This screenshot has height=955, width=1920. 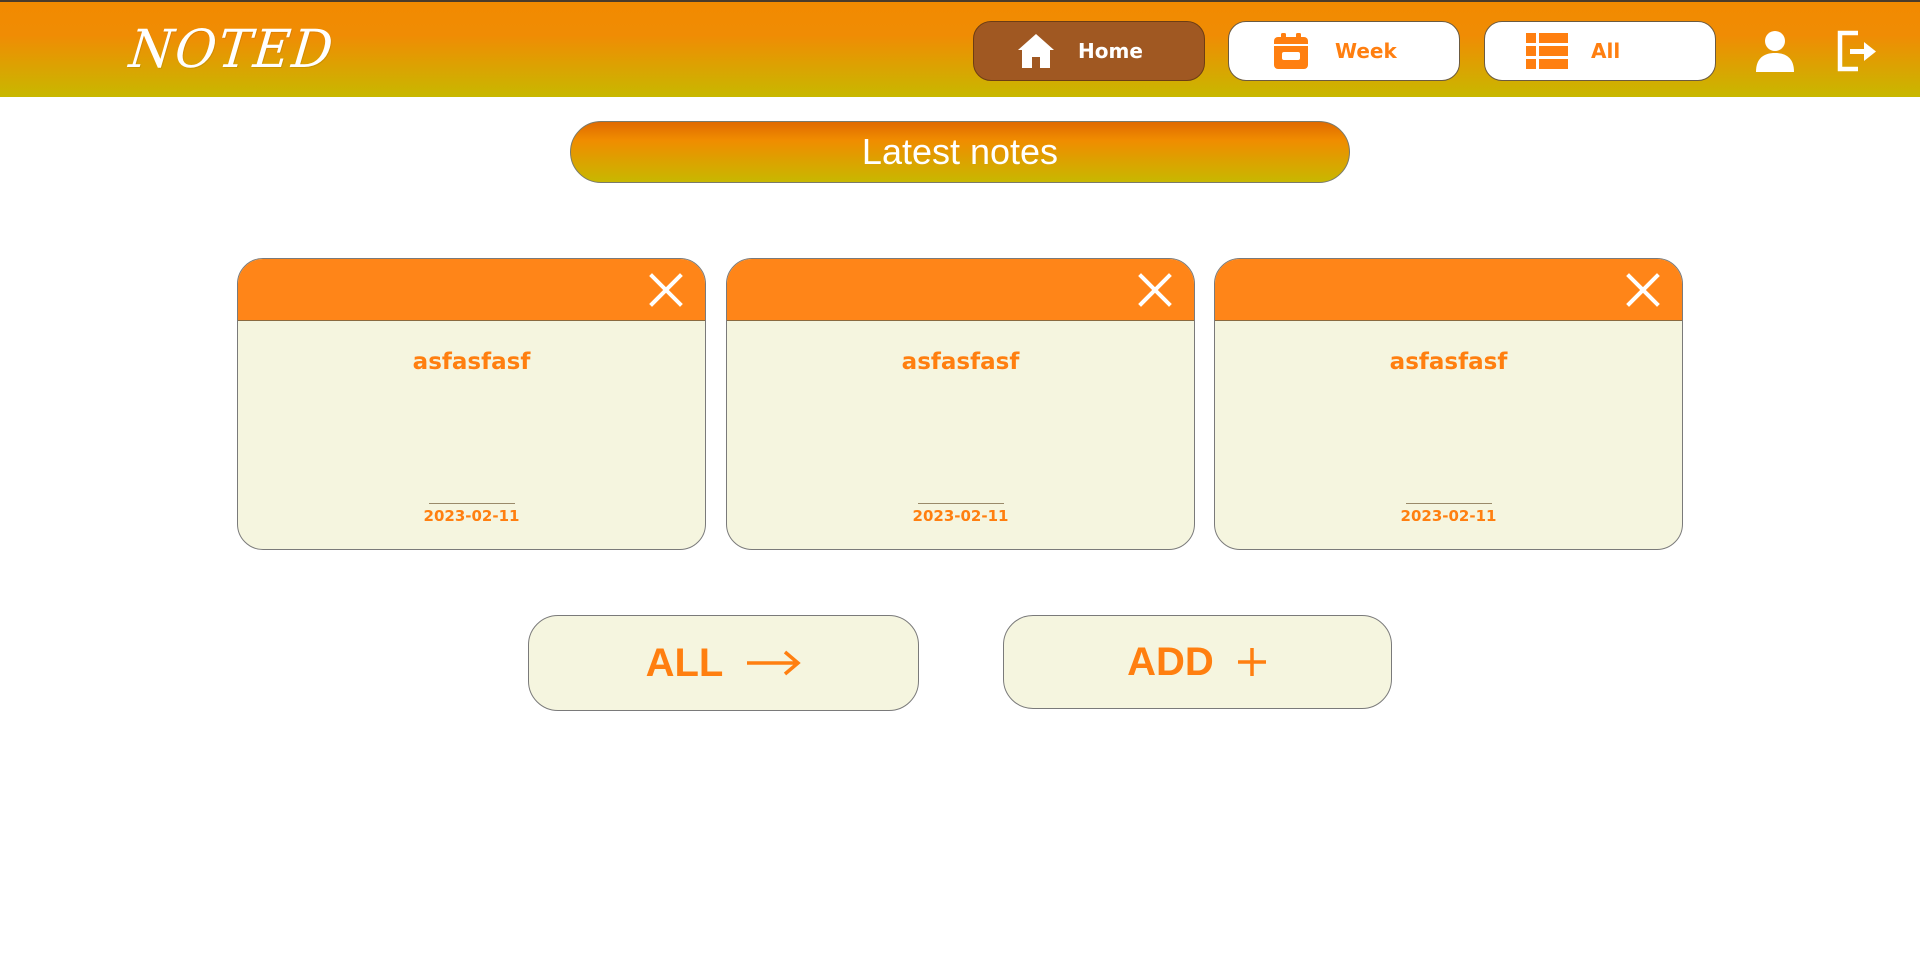 What do you see at coordinates (1110, 51) in the screenshot?
I see `nav-home-label: Home` at bounding box center [1110, 51].